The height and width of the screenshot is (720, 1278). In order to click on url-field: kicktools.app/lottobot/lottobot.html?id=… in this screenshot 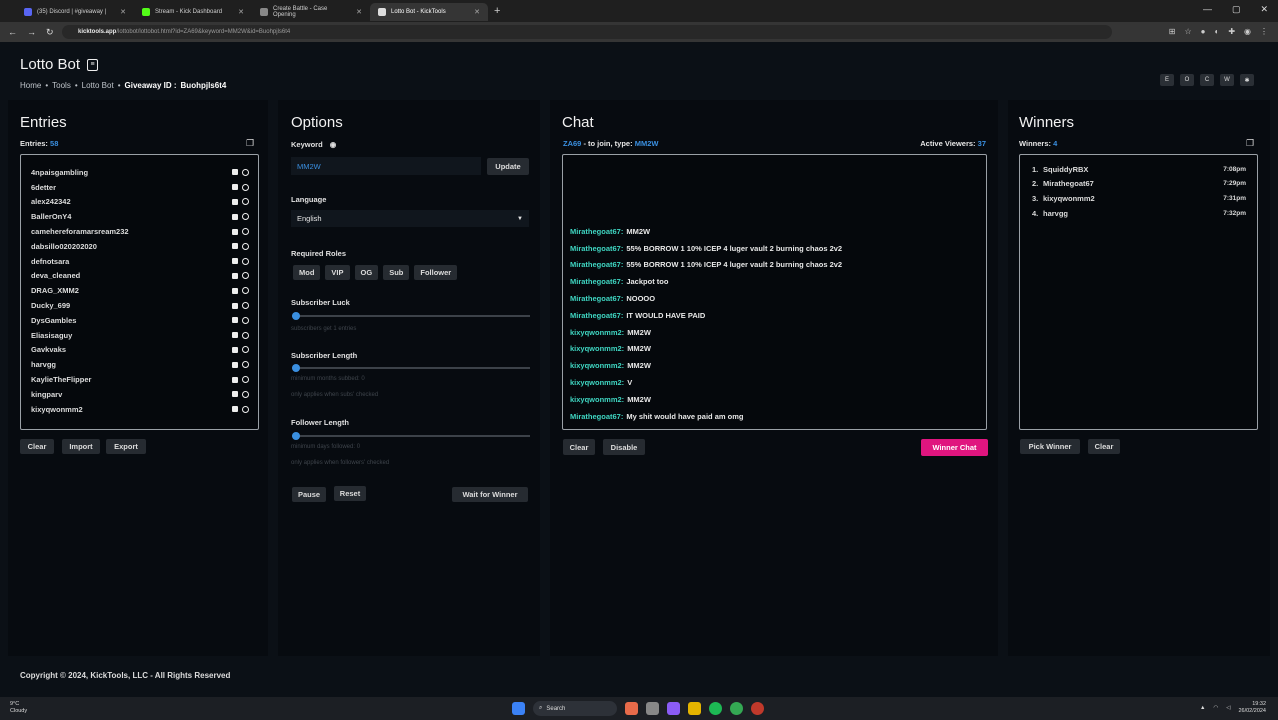, I will do `click(587, 32)`.